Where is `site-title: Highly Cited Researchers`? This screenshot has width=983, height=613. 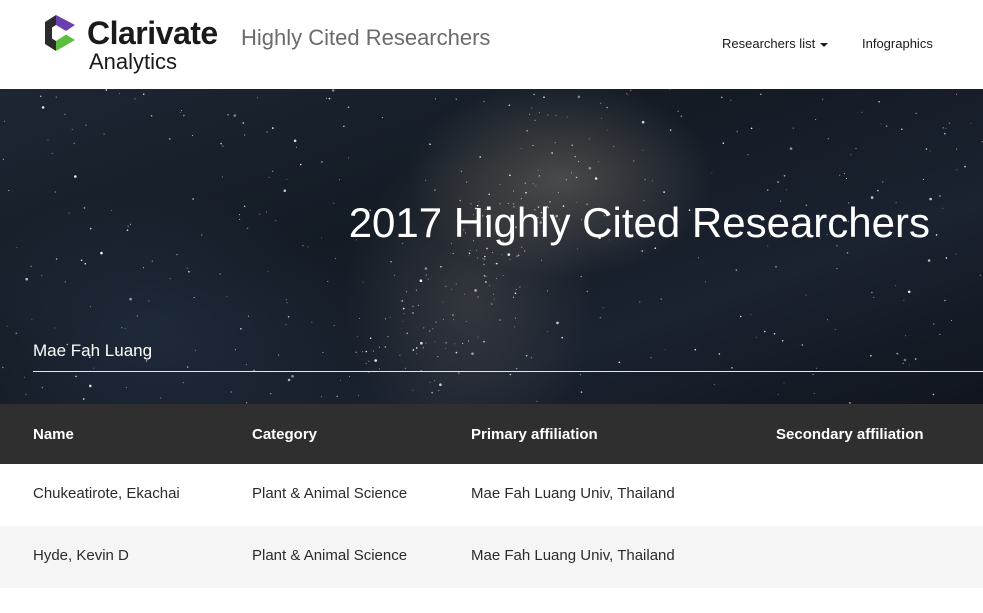 site-title: Highly Cited Researchers is located at coordinates (365, 38).